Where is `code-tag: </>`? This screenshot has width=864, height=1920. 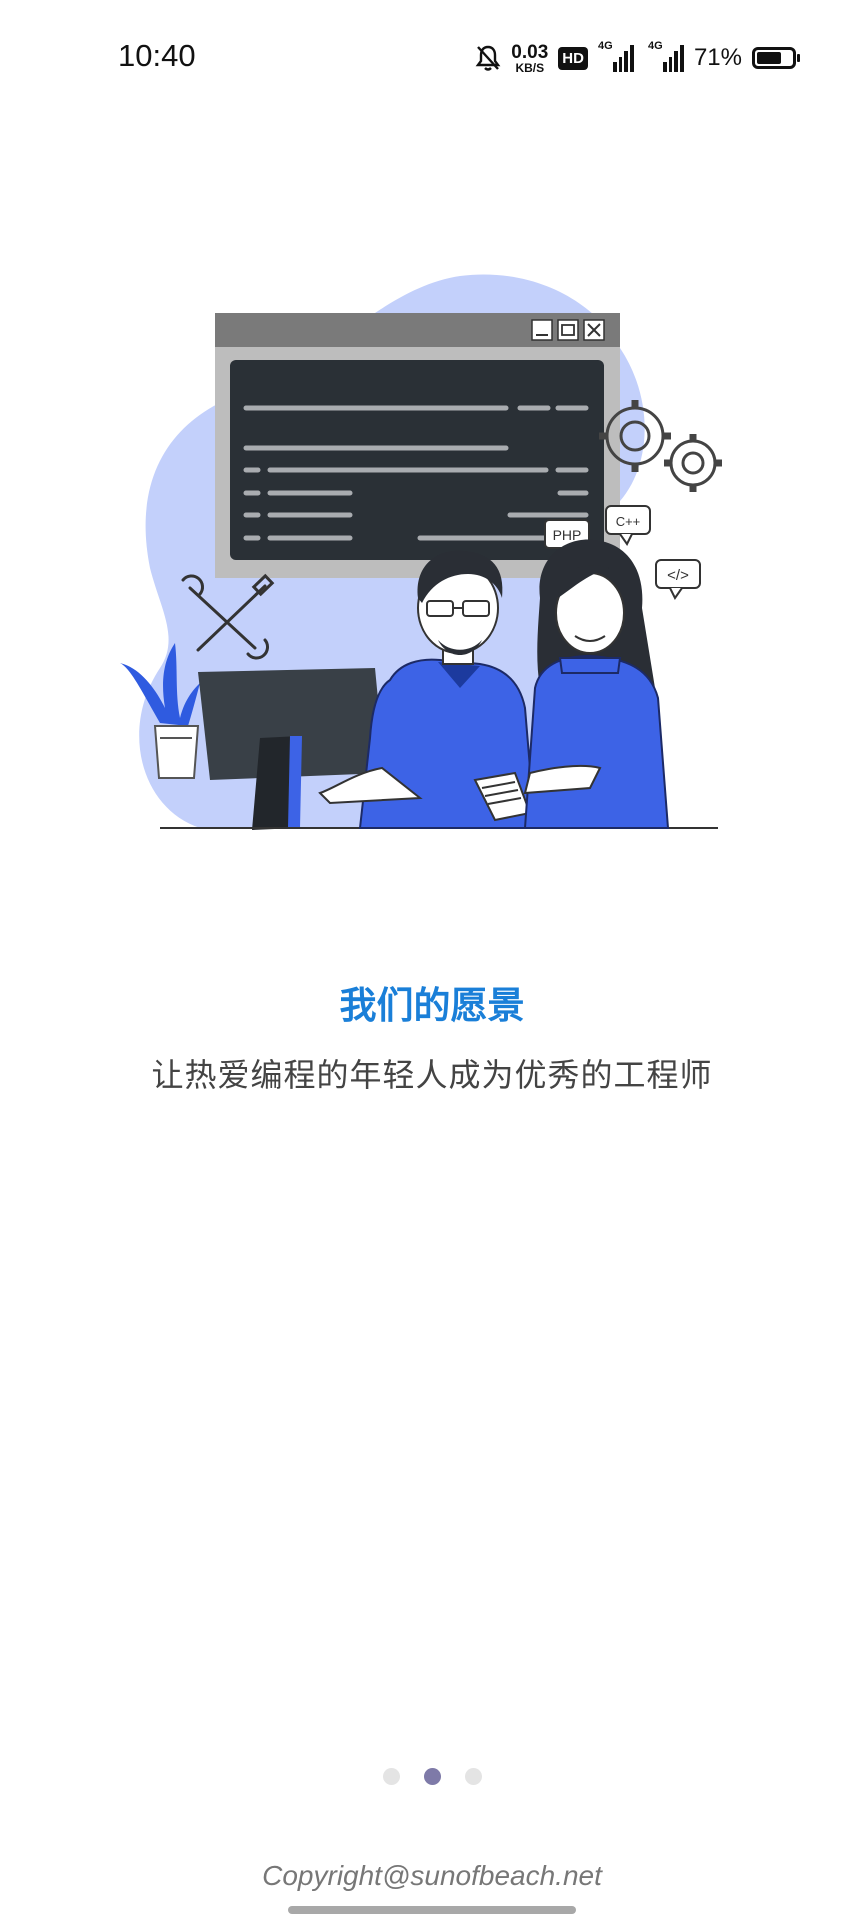 code-tag: </> is located at coordinates (678, 575).